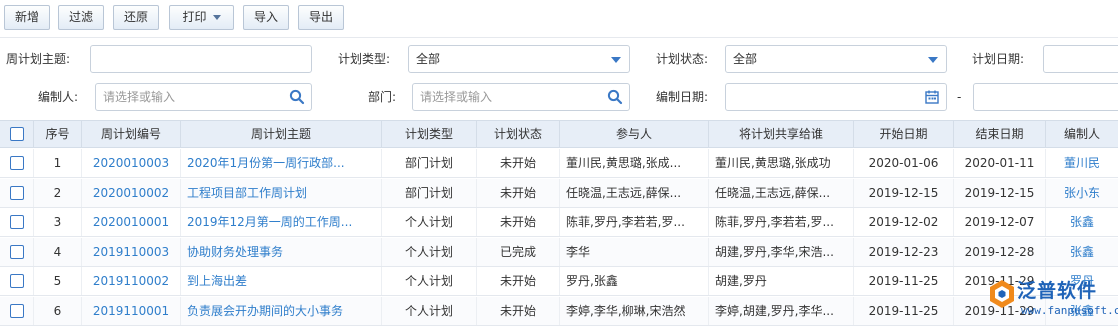 This screenshot has height=326, width=1118. Describe the element at coordinates (281, 310) in the screenshot. I see `cell-plan-topic: 负责展会开办期间的大小事务` at that location.